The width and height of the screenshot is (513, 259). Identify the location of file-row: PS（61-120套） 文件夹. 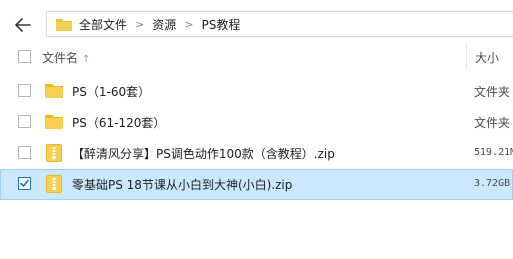
(256, 122).